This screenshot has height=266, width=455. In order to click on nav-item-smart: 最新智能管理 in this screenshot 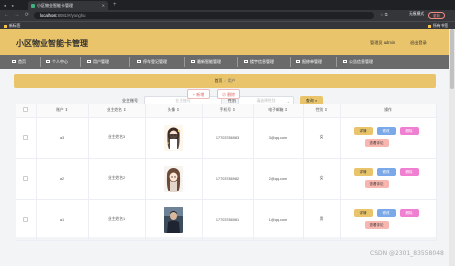, I will do `click(206, 62)`.